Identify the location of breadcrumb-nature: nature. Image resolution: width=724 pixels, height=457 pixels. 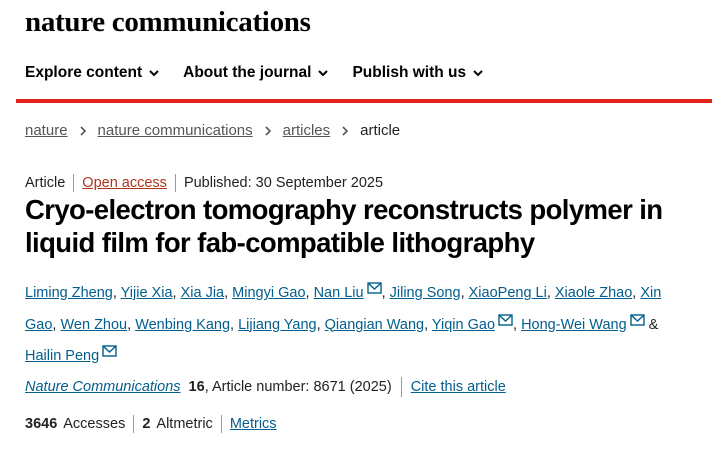
(46, 130).